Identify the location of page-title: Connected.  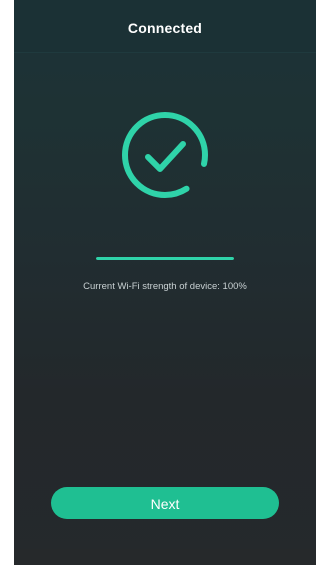
(165, 28).